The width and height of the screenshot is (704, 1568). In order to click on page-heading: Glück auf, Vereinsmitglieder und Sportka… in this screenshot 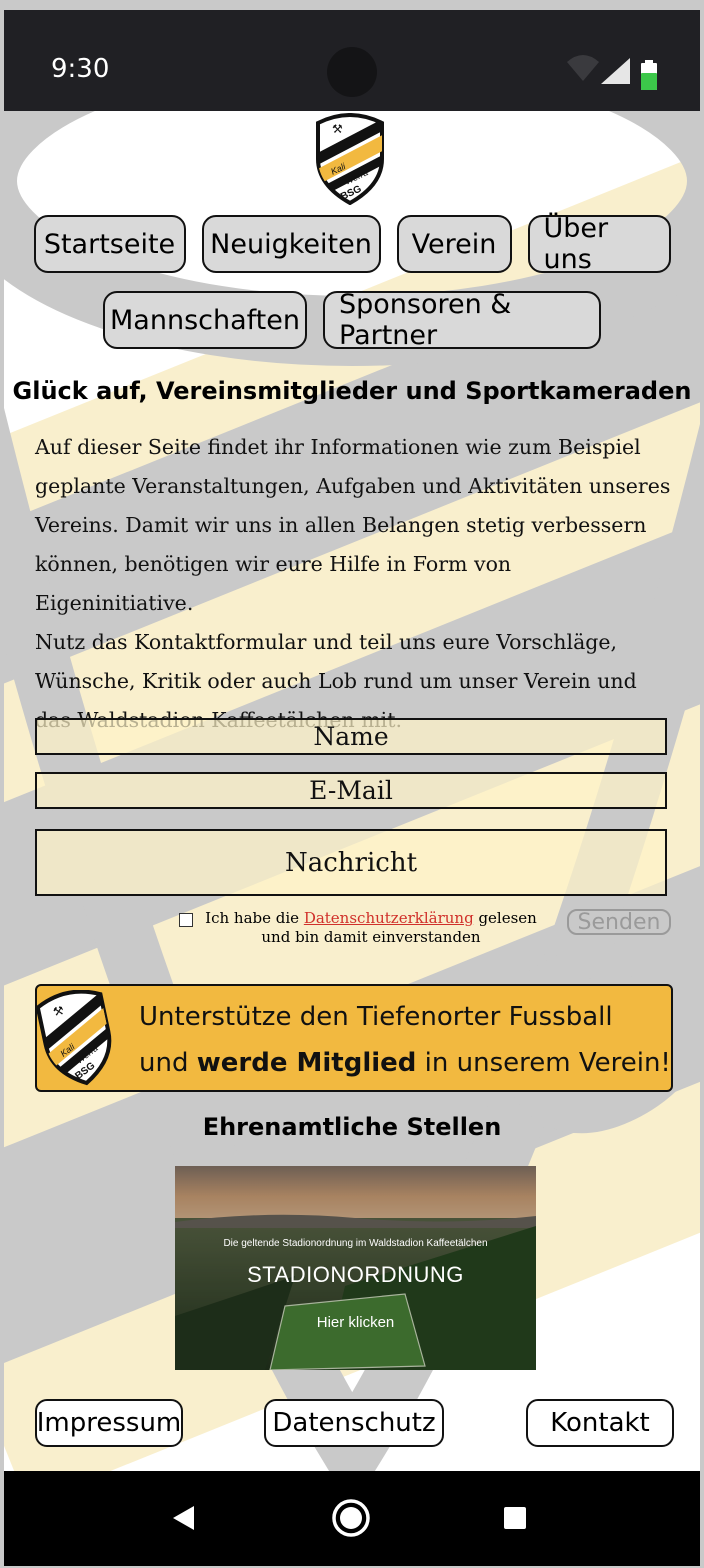, I will do `click(352, 391)`.